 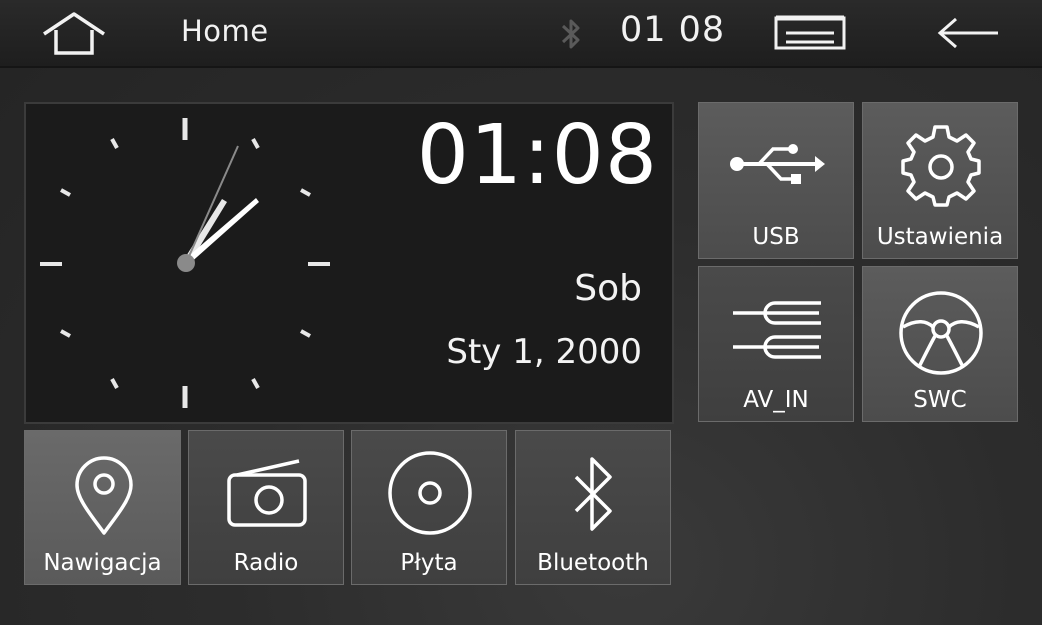 What do you see at coordinates (608, 288) in the screenshot?
I see `day-of-week: Sob` at bounding box center [608, 288].